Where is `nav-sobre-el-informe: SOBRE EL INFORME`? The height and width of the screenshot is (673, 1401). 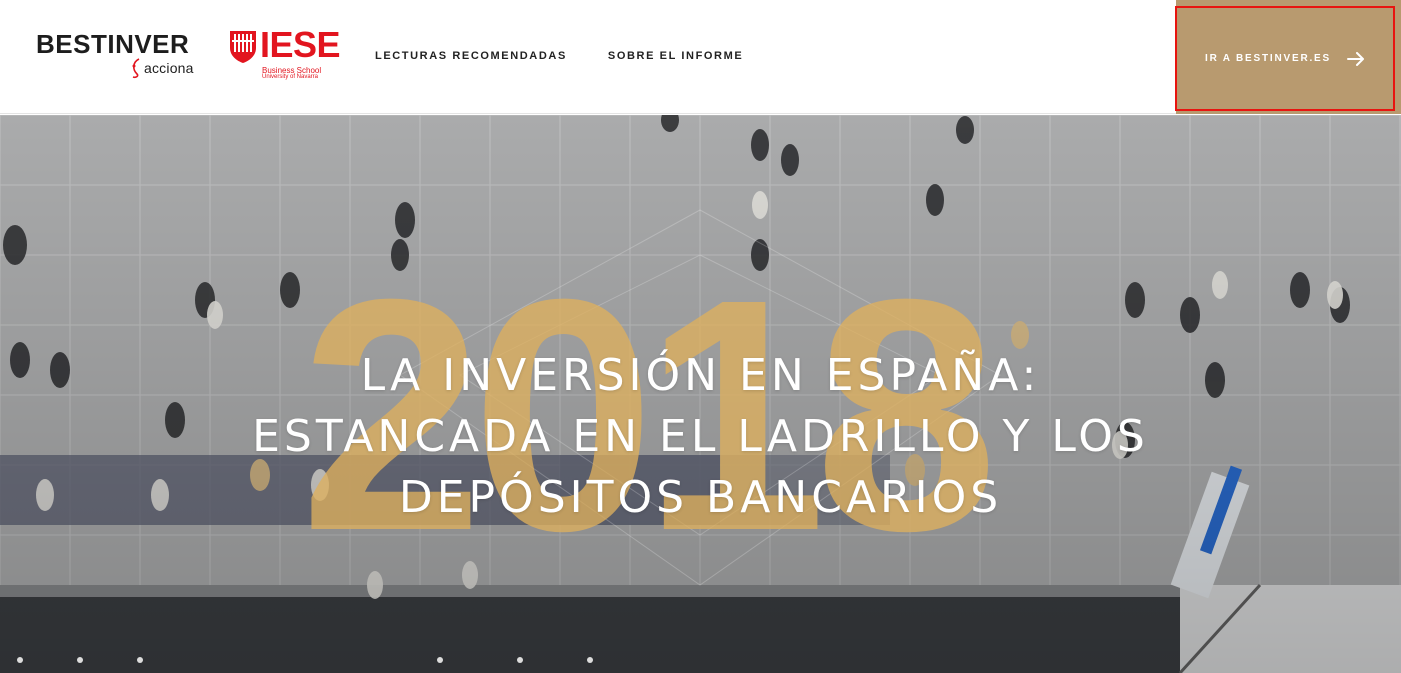 nav-sobre-el-informe: SOBRE EL INFORME is located at coordinates (675, 56).